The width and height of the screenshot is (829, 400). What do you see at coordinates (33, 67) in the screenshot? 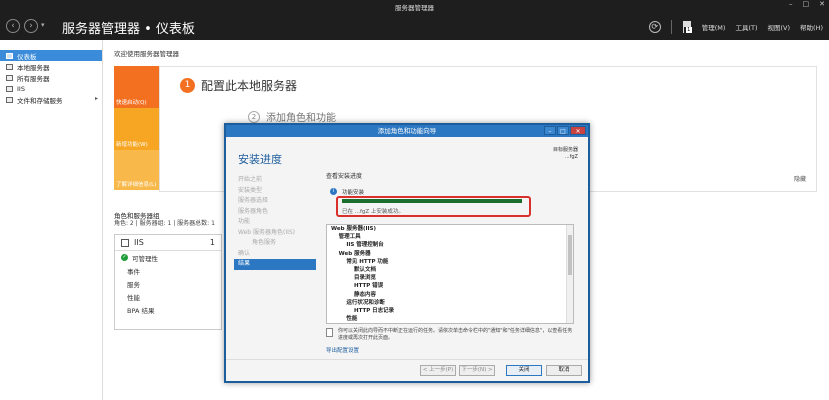
I see `sidebar-item-label: 本地服务器` at bounding box center [33, 67].